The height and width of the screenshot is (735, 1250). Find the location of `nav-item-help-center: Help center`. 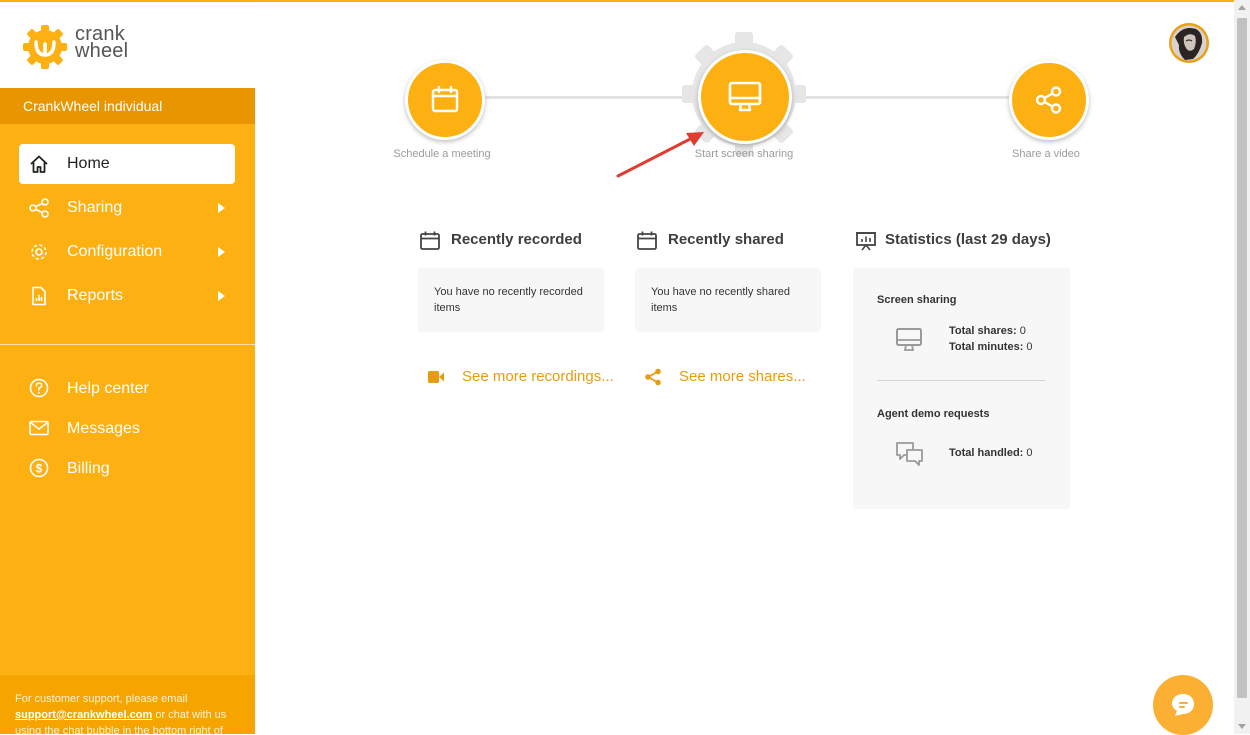

nav-item-help-center: Help center is located at coordinates (127, 388).